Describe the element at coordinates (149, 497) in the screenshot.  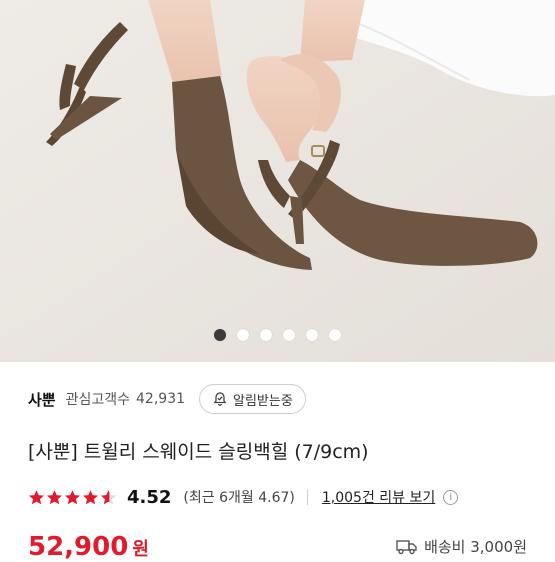
I see `rating-value: 4.52` at that location.